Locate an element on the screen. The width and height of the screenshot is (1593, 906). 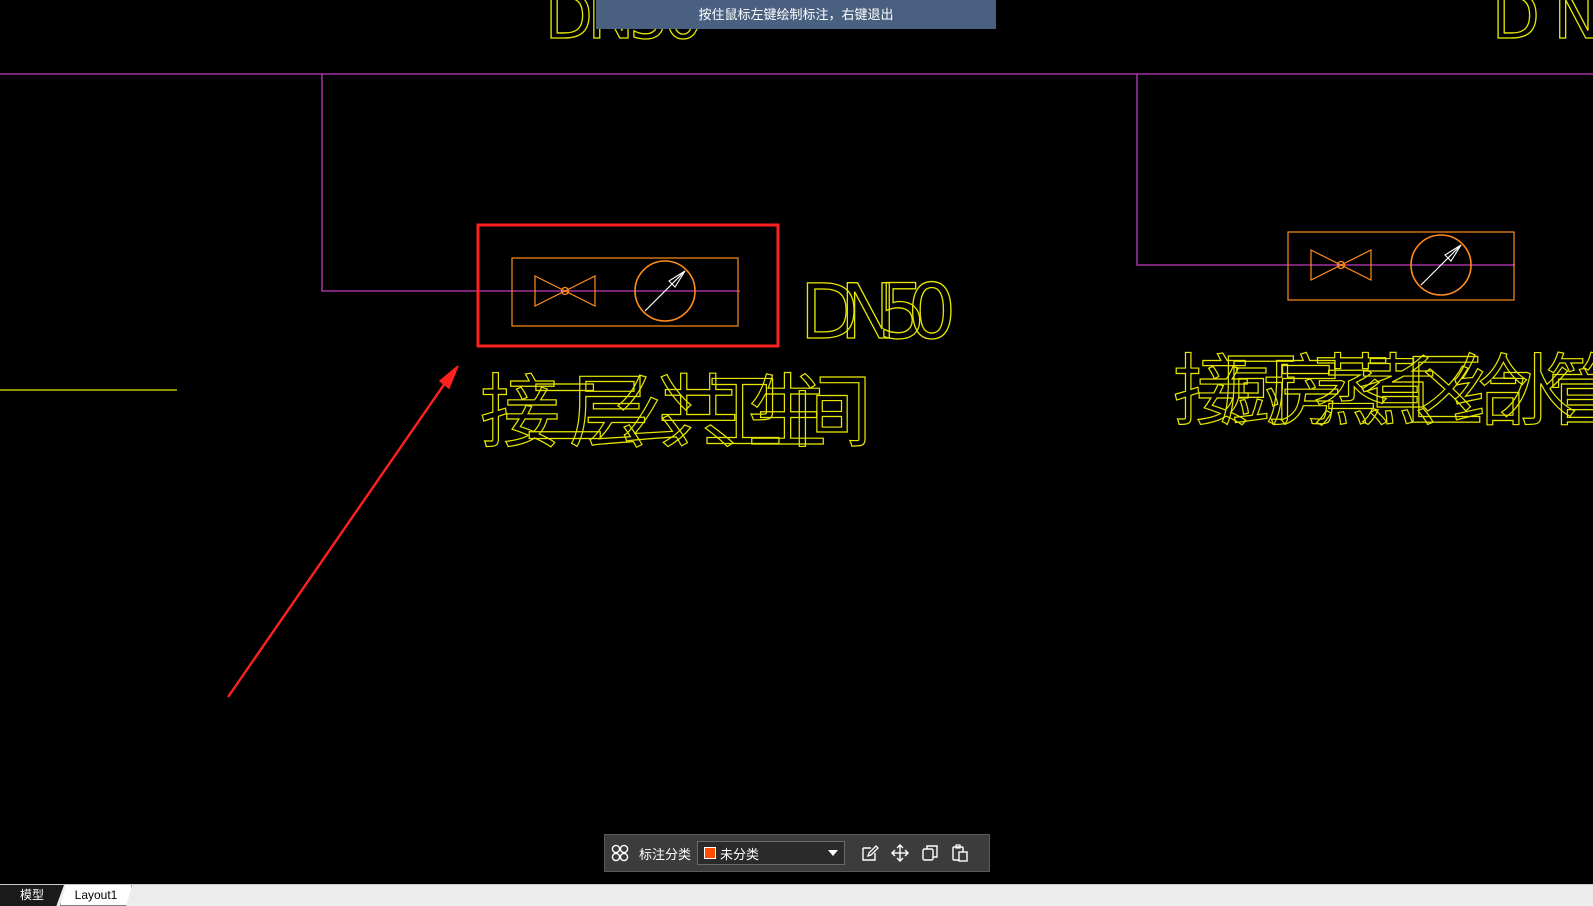
right-name-label: 接厨房蒸煮区给水管 is located at coordinates (1383, 392).